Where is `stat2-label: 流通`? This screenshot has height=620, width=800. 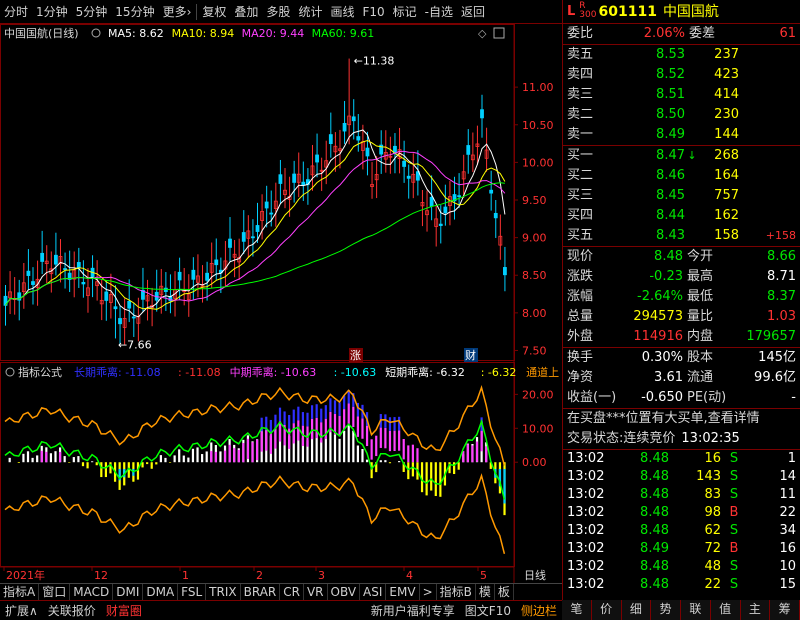 stat2-label: 流通 is located at coordinates (700, 377).